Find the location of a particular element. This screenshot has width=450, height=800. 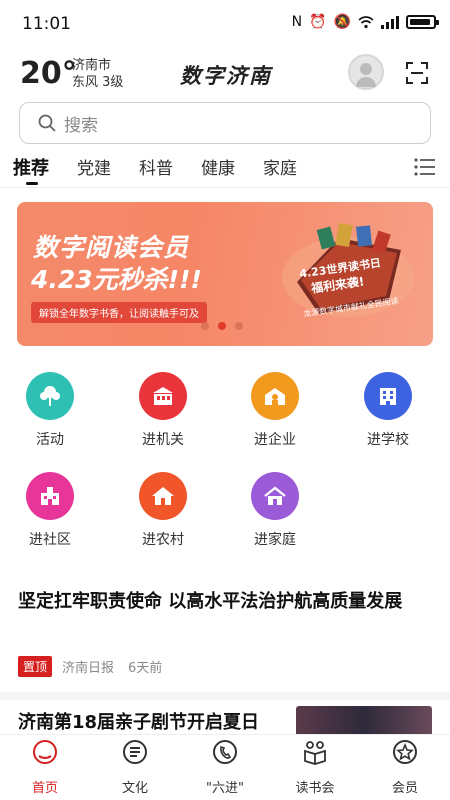

category-tabs: 推荐 党建 科普 健康 家庭 is located at coordinates (225, 168).